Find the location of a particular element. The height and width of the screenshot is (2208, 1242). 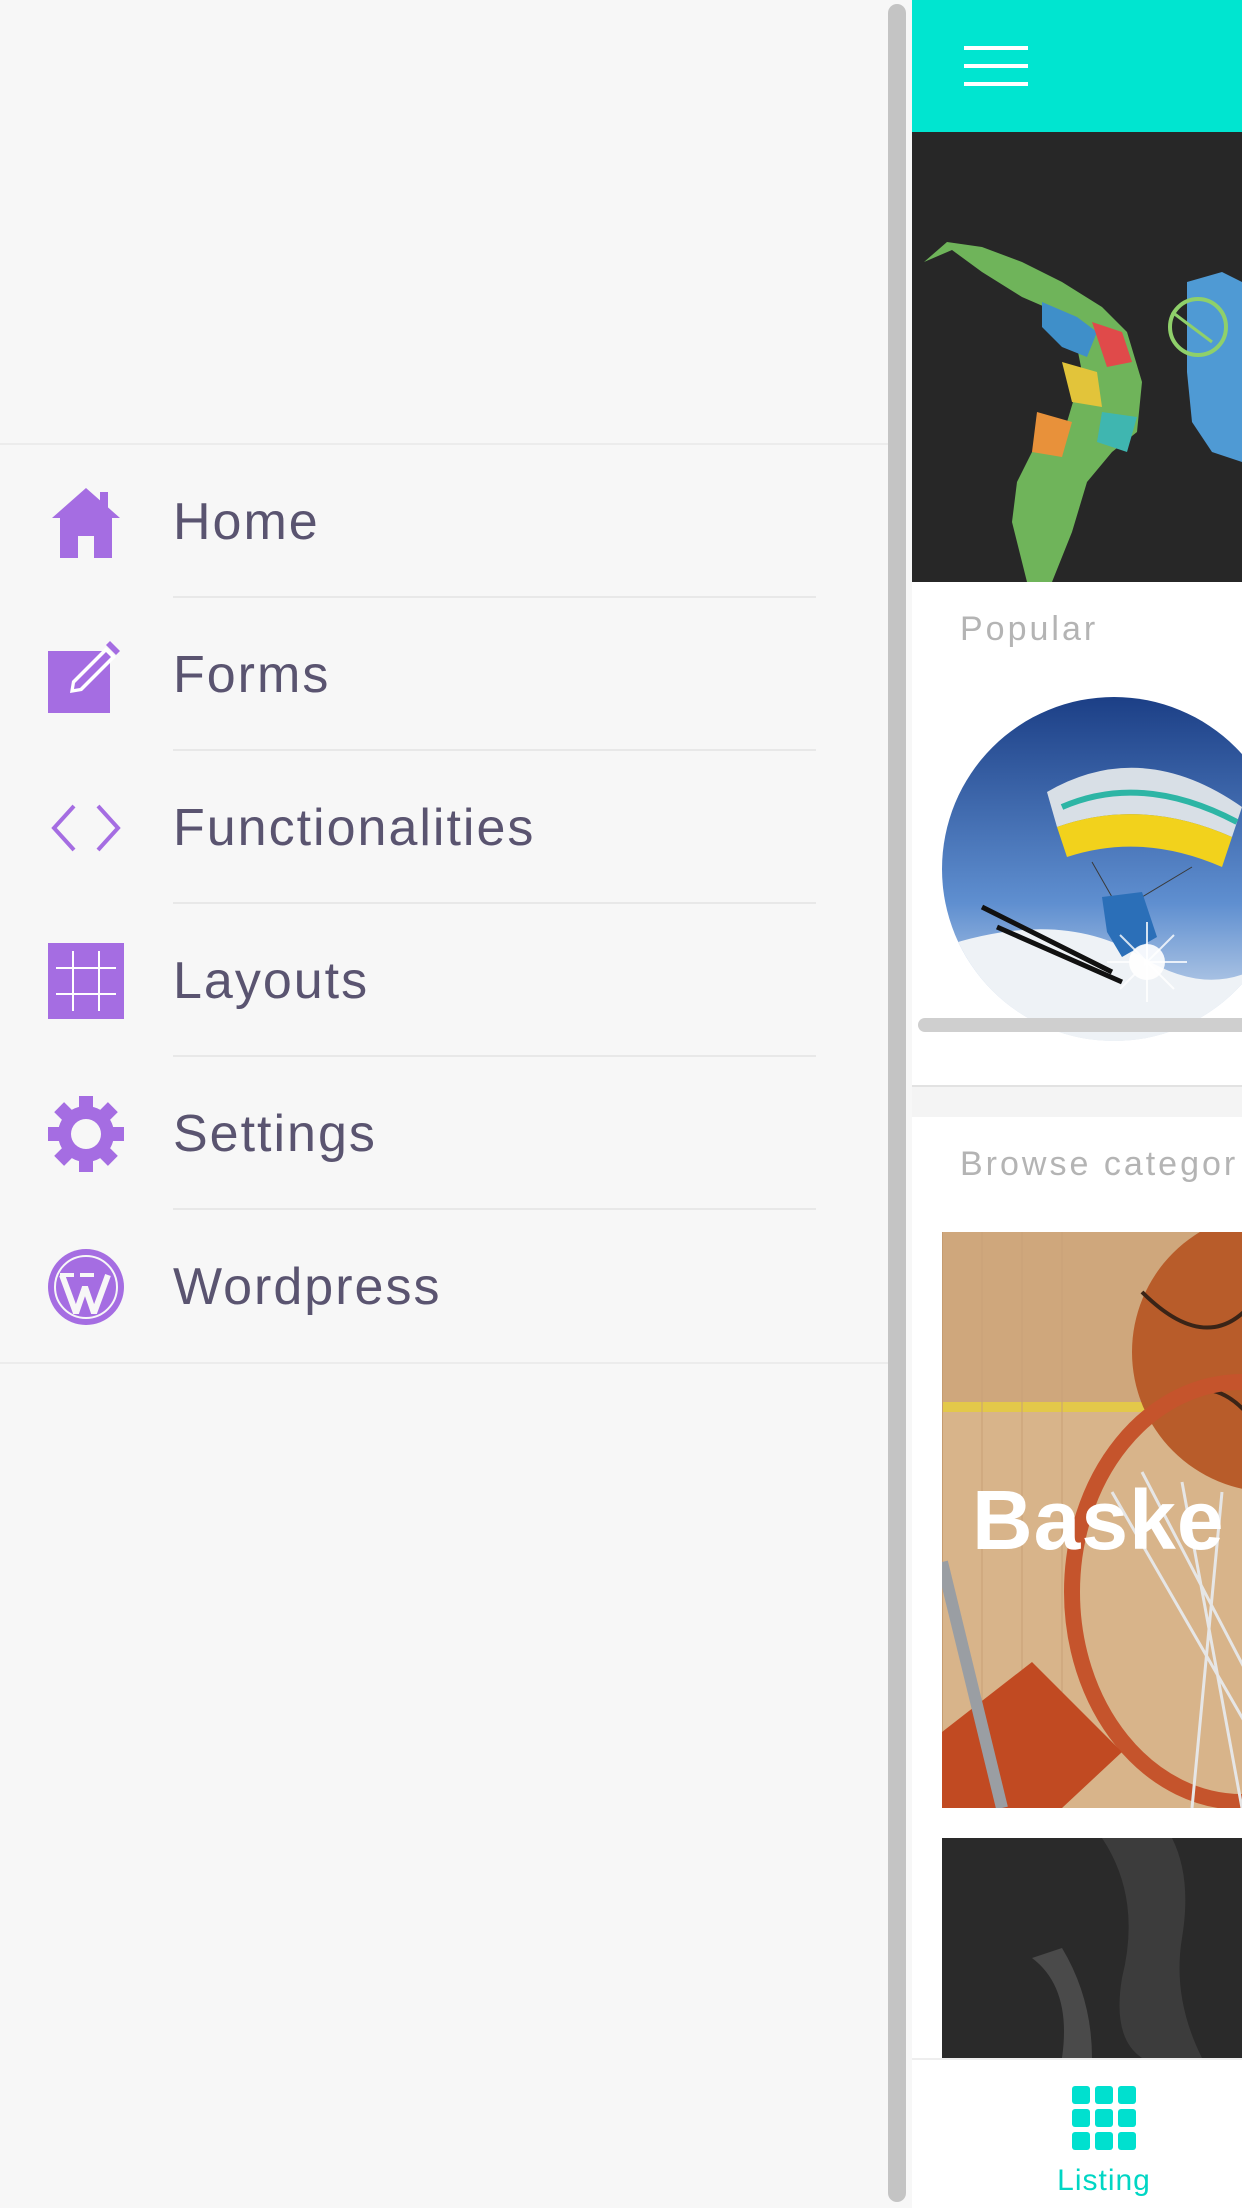

tab-listing: Listing is located at coordinates (1103, 2141).